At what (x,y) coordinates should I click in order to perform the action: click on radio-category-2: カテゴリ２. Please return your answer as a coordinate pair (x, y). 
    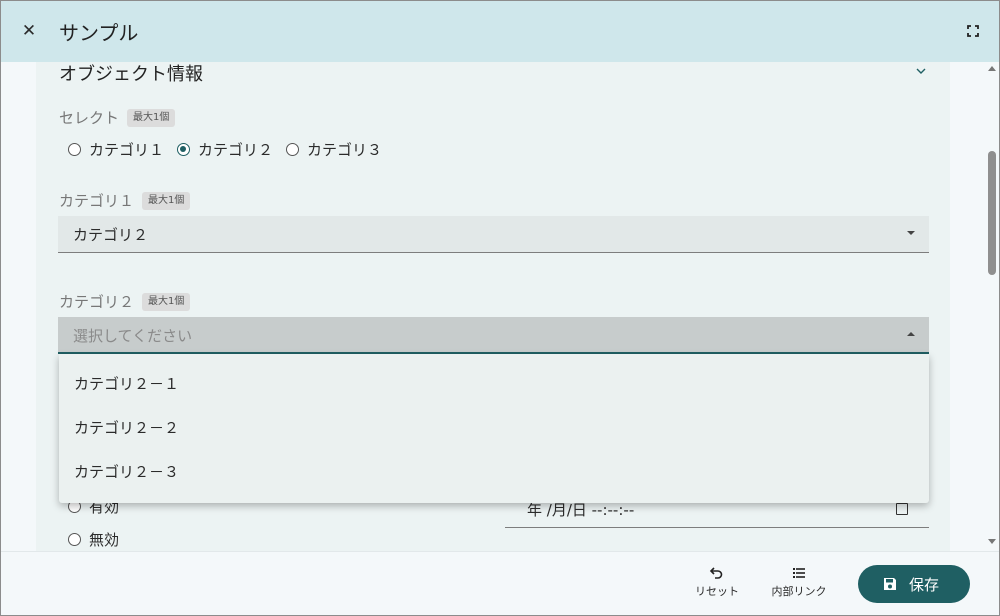
    Looking at the image, I should click on (225, 149).